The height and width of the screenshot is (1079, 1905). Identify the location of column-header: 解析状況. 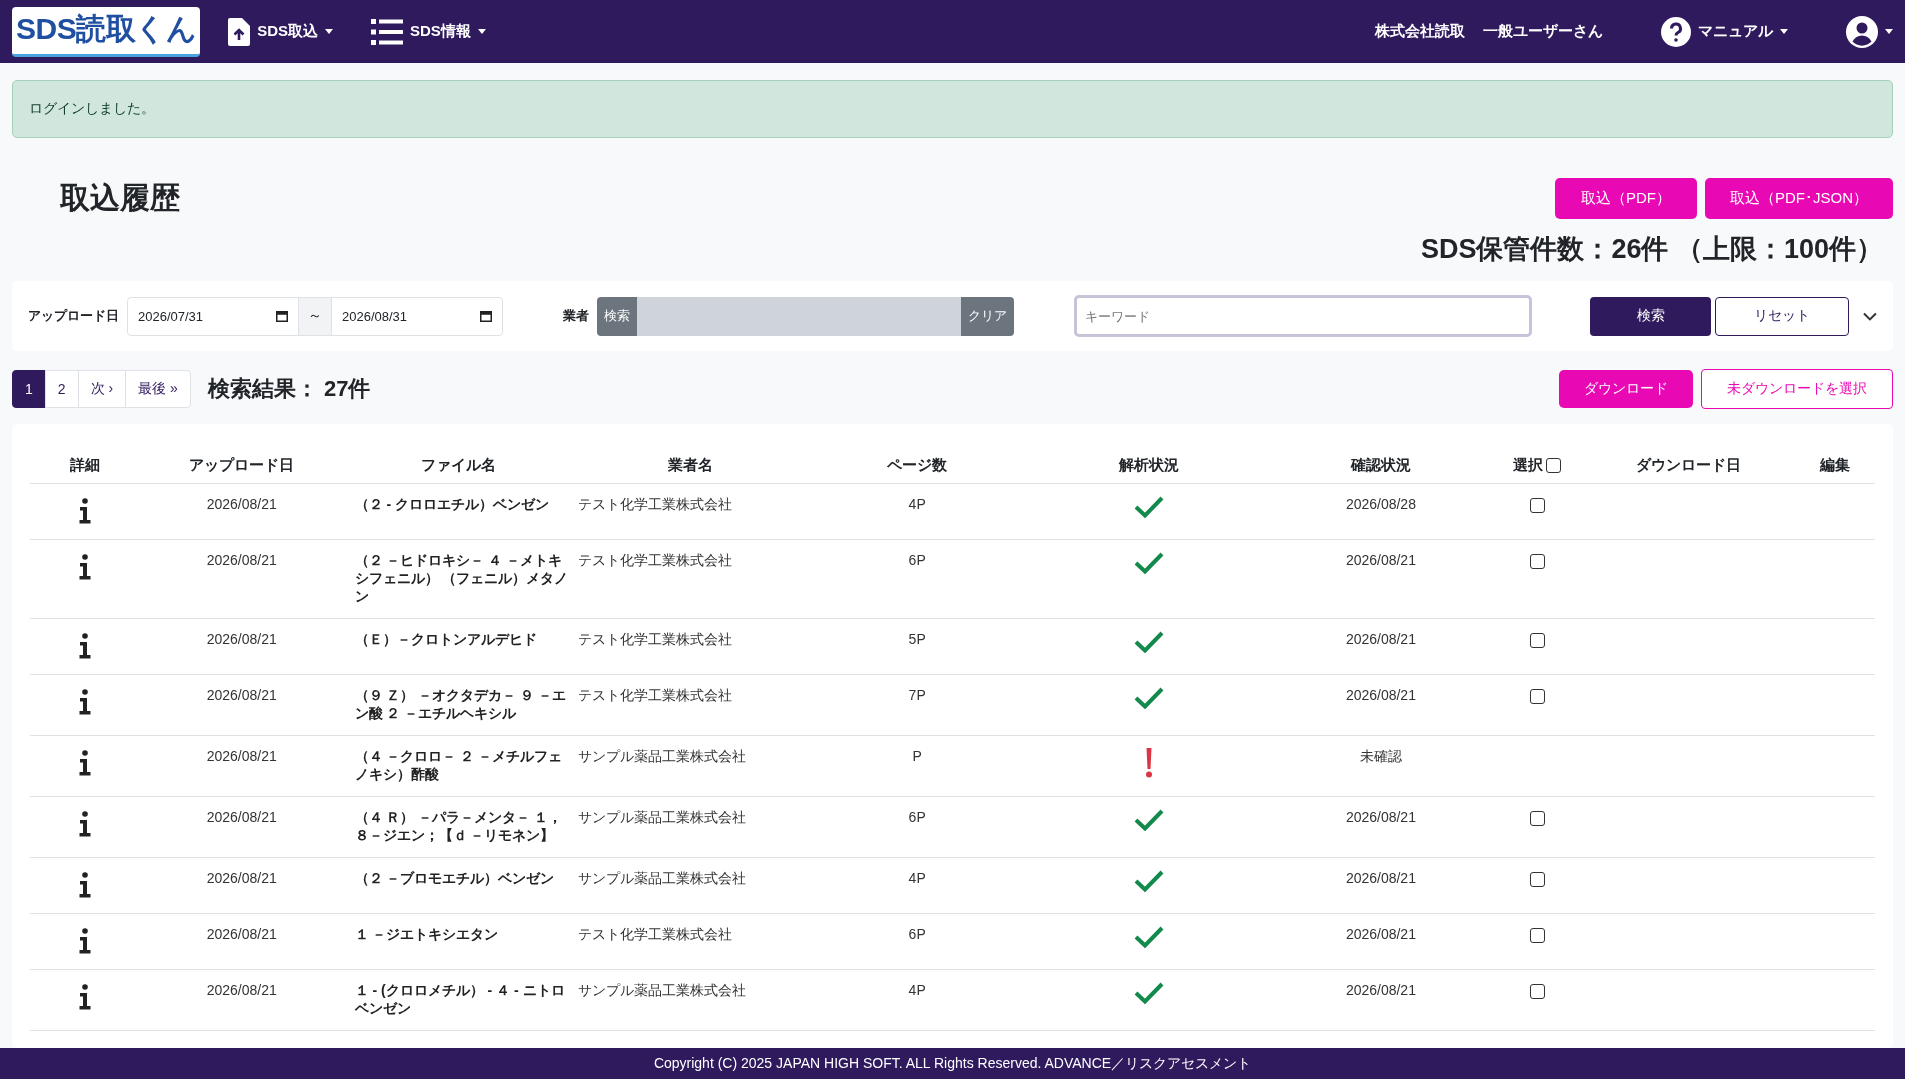
(1149, 464).